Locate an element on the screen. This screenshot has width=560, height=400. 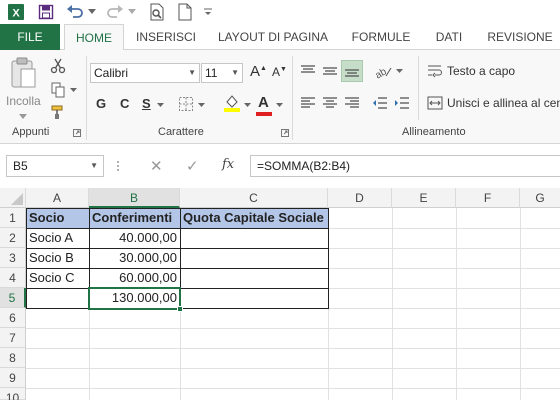
formula-input: =SOMMA(B2:B4) is located at coordinates (405, 166).